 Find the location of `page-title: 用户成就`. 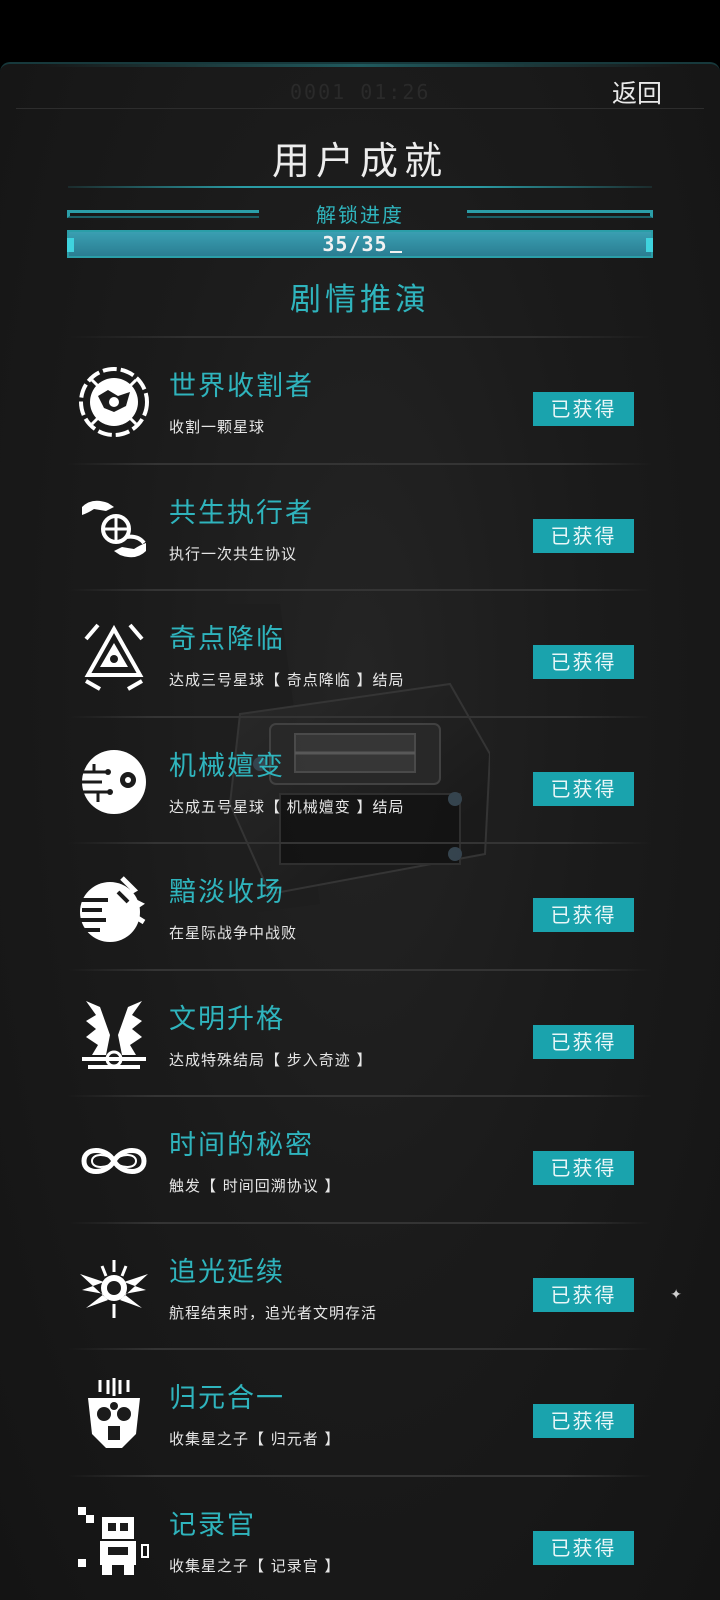

page-title: 用户成就 is located at coordinates (359, 161).